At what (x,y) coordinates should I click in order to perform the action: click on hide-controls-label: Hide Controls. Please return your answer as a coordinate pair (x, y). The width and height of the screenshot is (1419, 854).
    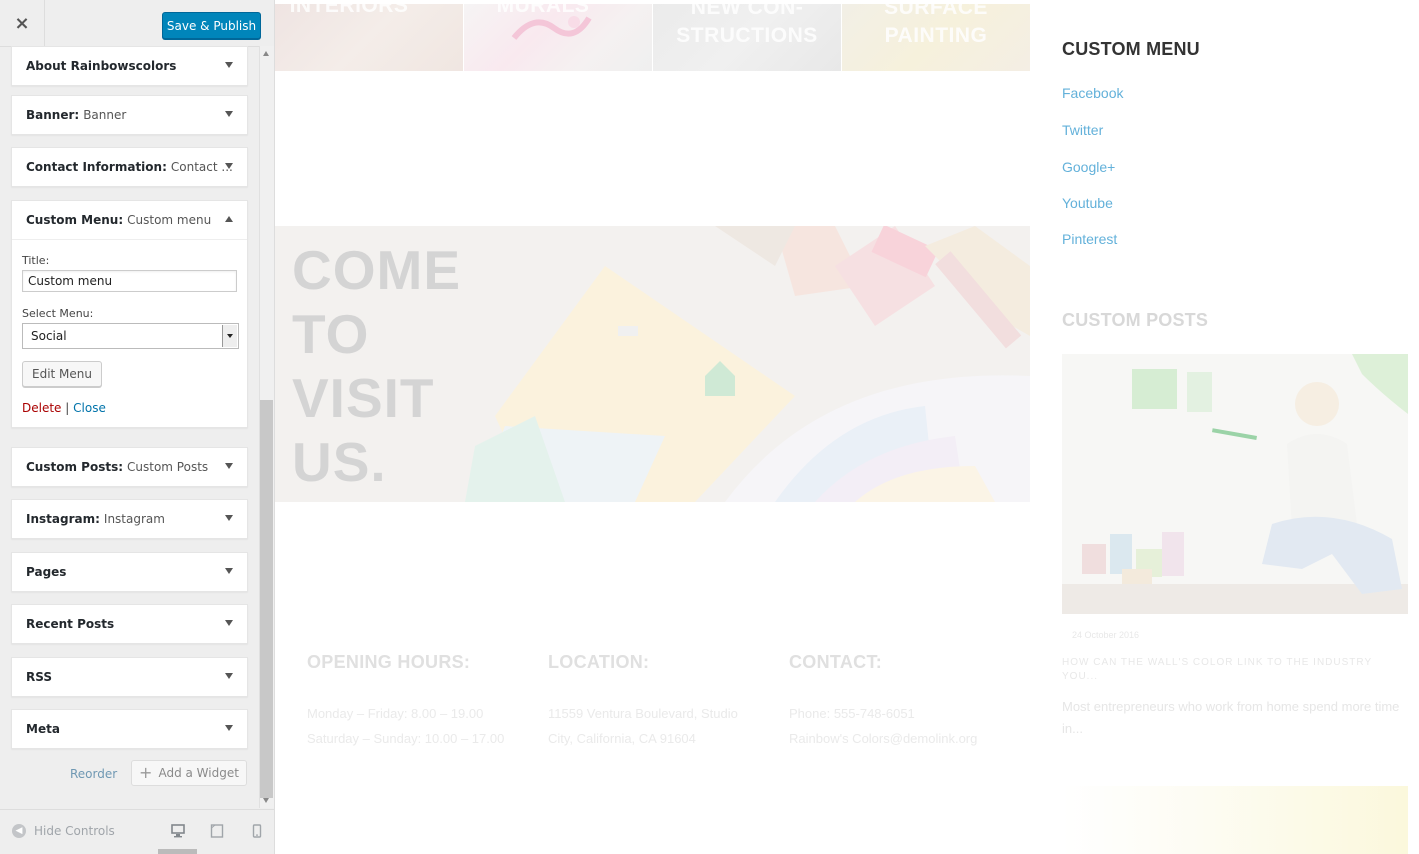
    Looking at the image, I should click on (74, 831).